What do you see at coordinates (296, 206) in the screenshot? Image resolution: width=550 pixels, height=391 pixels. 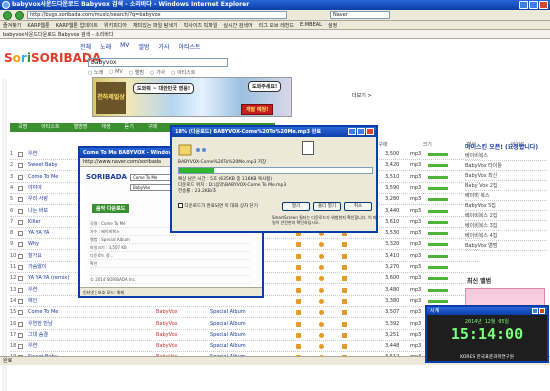 I see `dialog-button: 열기` at bounding box center [296, 206].